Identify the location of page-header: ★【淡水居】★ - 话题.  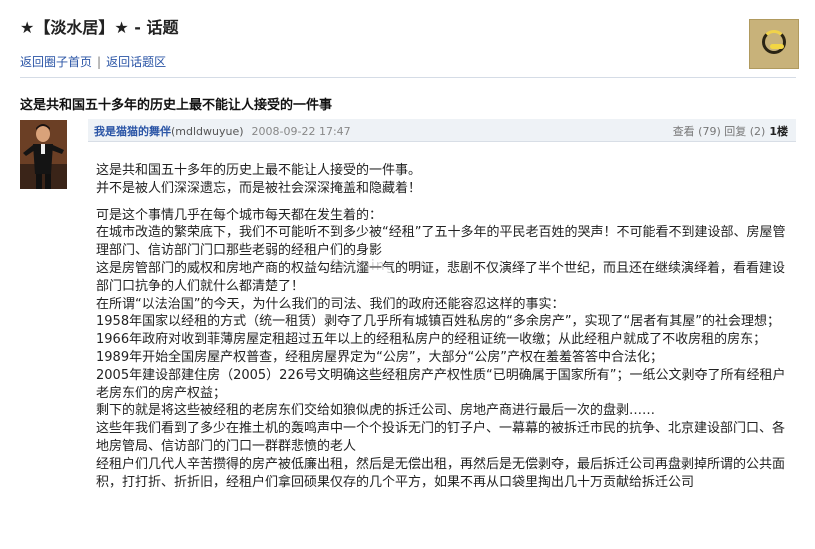
(407, 34).